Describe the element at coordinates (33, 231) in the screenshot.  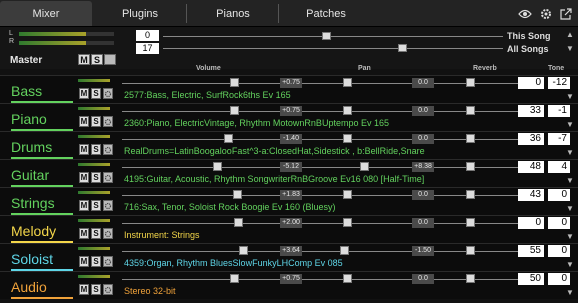
I see `channel-name: Melody` at that location.